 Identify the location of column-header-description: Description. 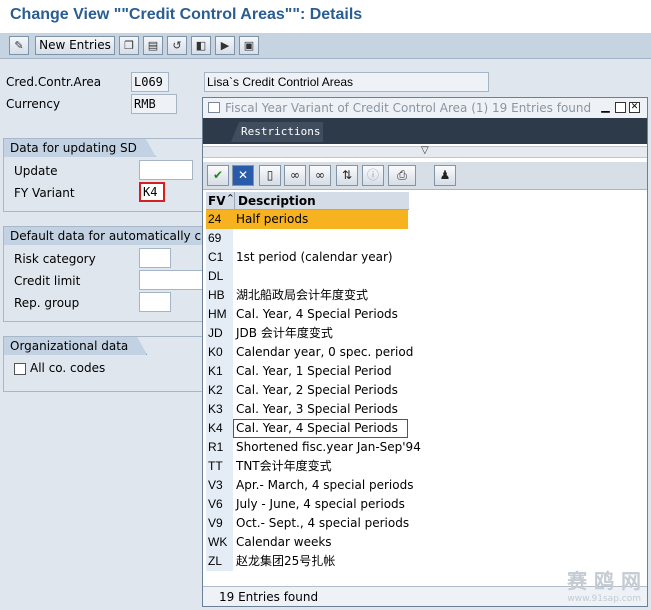
(321, 201).